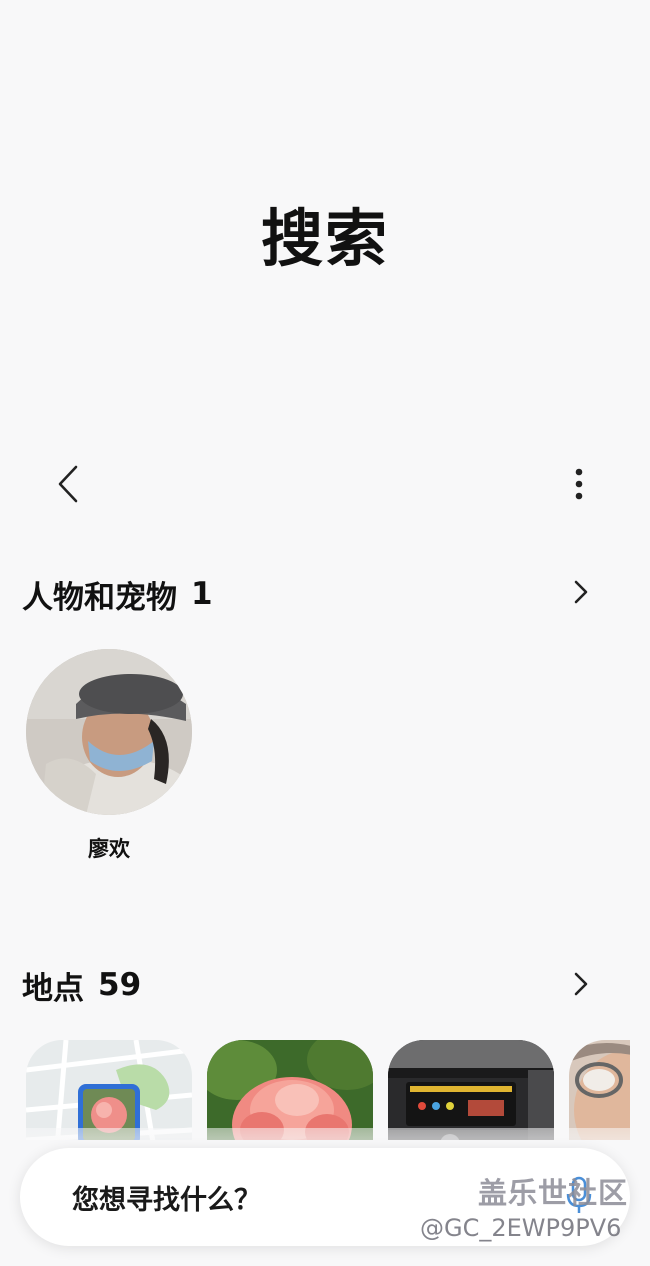 The width and height of the screenshot is (650, 1266). What do you see at coordinates (166, 1197) in the screenshot?
I see `search-input: 您想寻找什么？` at bounding box center [166, 1197].